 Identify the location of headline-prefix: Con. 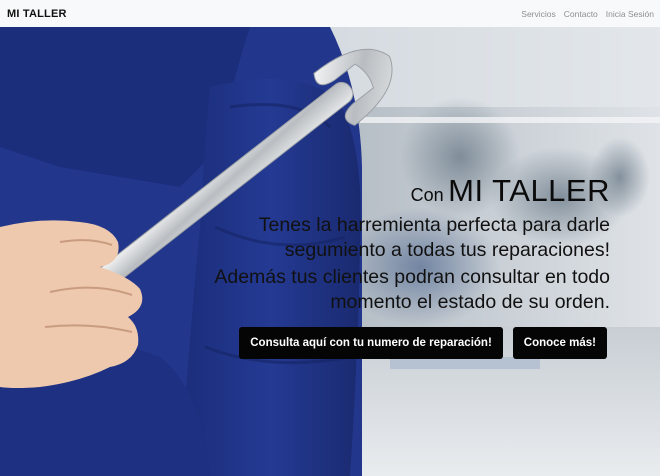
(427, 195).